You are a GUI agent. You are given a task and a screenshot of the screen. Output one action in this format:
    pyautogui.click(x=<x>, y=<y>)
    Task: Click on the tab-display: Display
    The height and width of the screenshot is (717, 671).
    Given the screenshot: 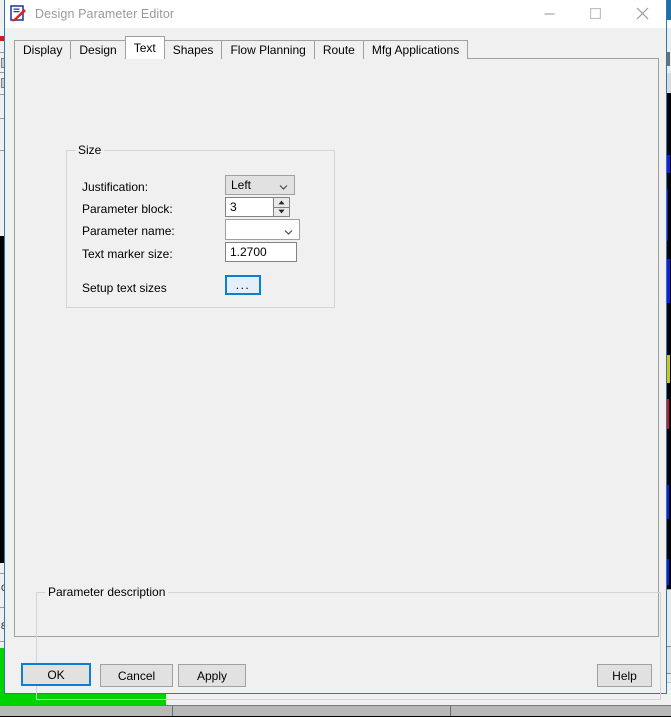 What is the action you would take?
    pyautogui.click(x=43, y=49)
    